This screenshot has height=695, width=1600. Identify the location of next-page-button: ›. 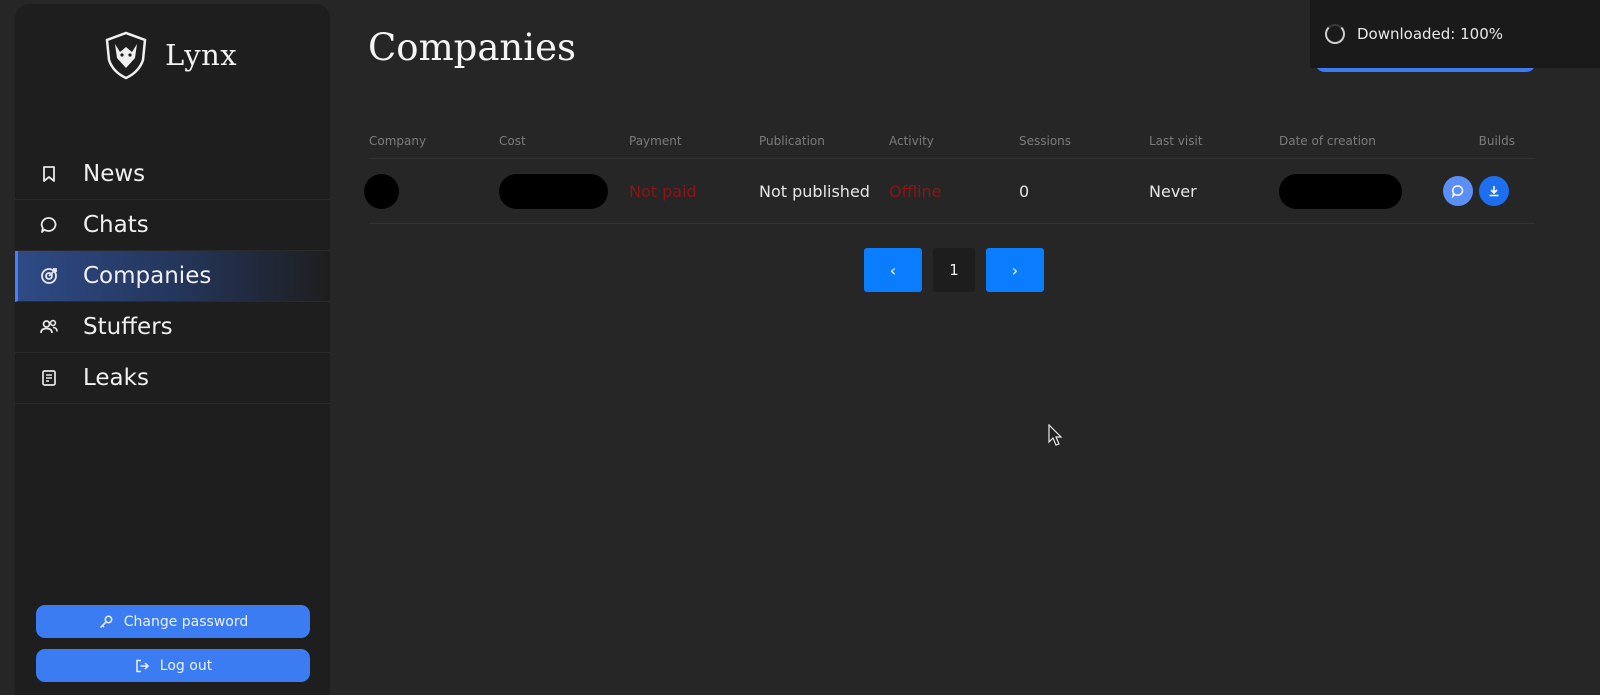
(1015, 270).